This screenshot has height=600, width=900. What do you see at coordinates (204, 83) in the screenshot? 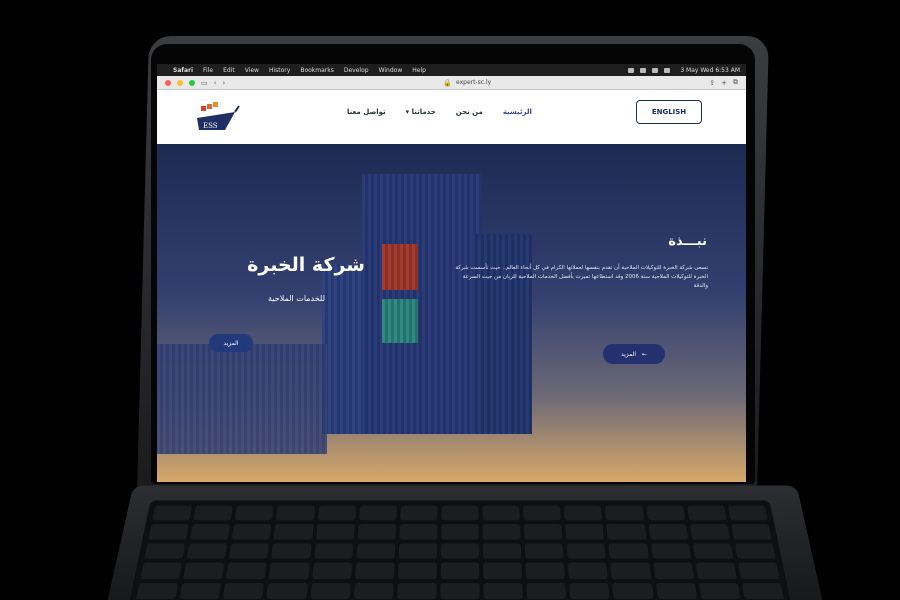
I see `sidebar-toggle-icon: ▭` at bounding box center [204, 83].